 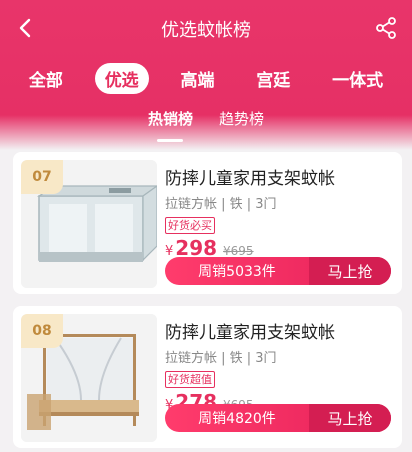 I want to click on tab-featured: 优选, so click(x=121, y=78).